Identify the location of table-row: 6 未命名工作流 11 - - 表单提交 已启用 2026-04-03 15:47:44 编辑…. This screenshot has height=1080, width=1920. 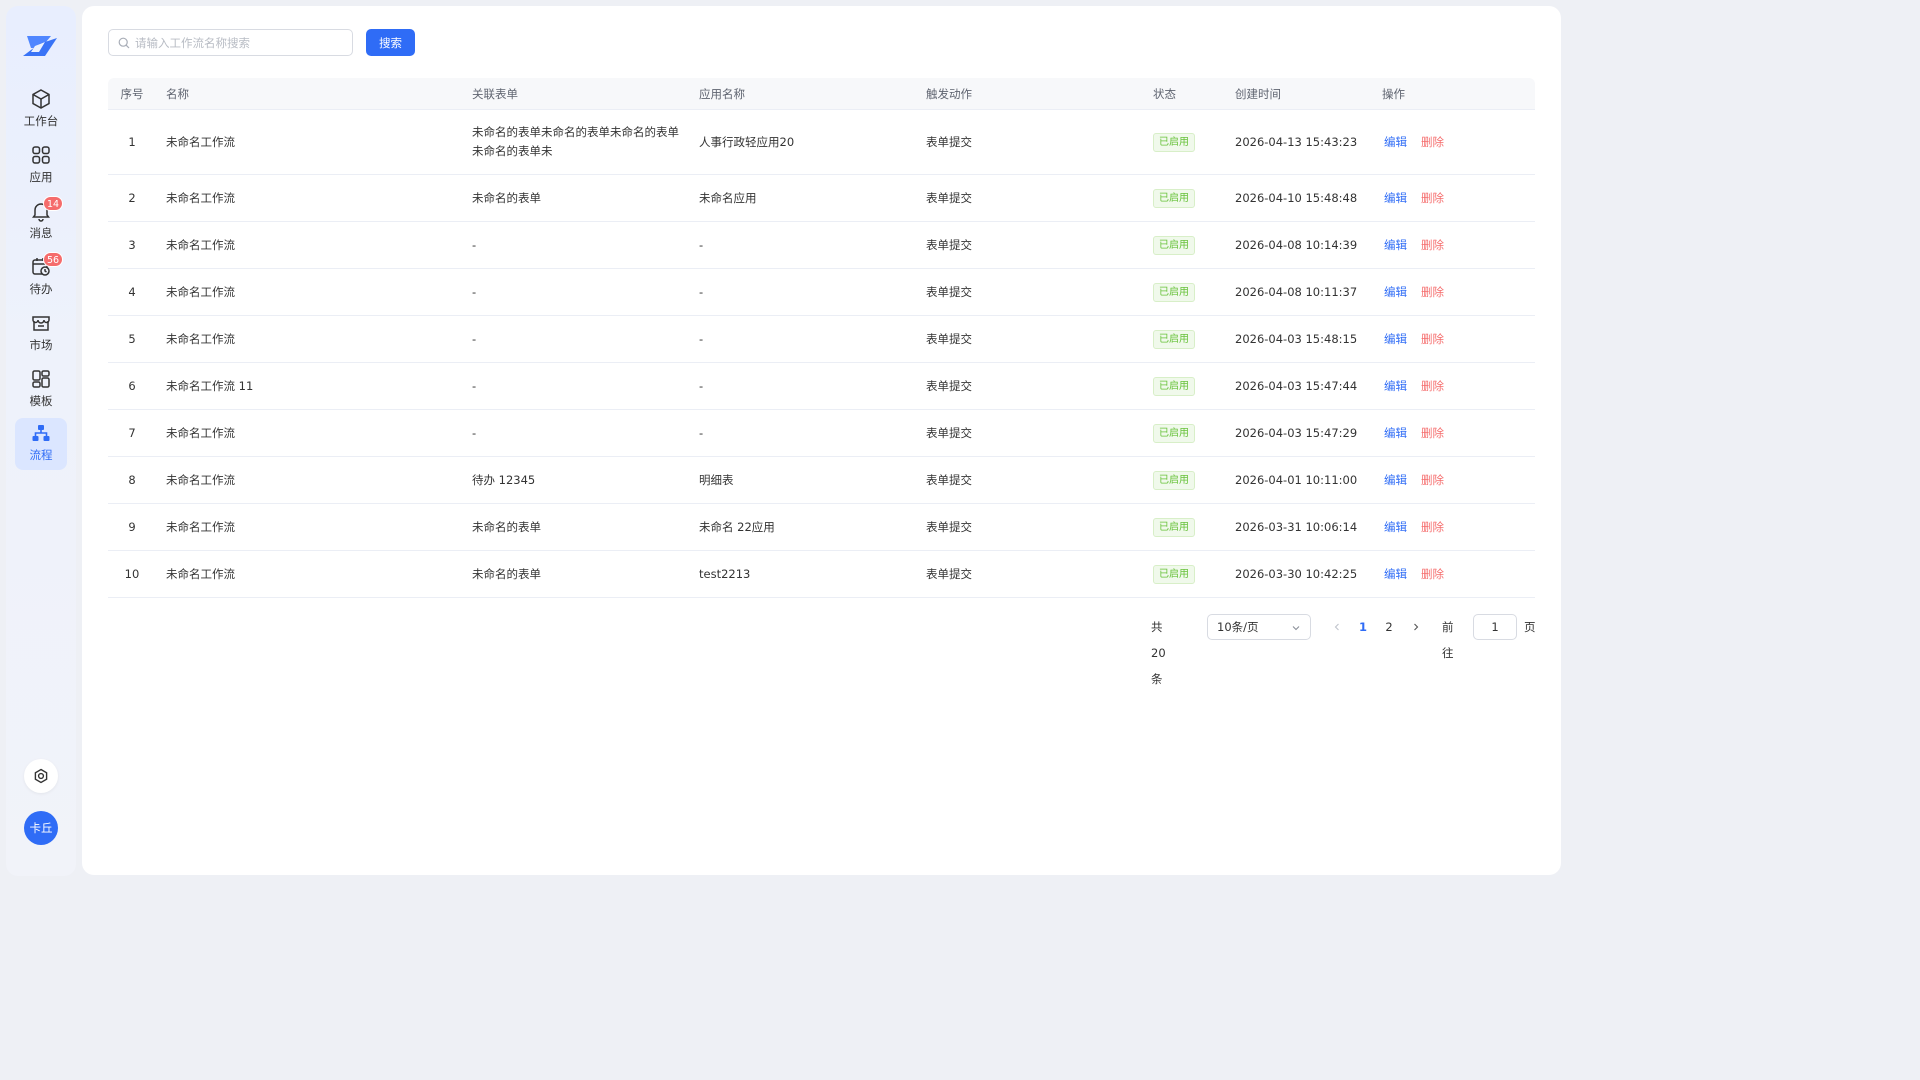
(821, 386).